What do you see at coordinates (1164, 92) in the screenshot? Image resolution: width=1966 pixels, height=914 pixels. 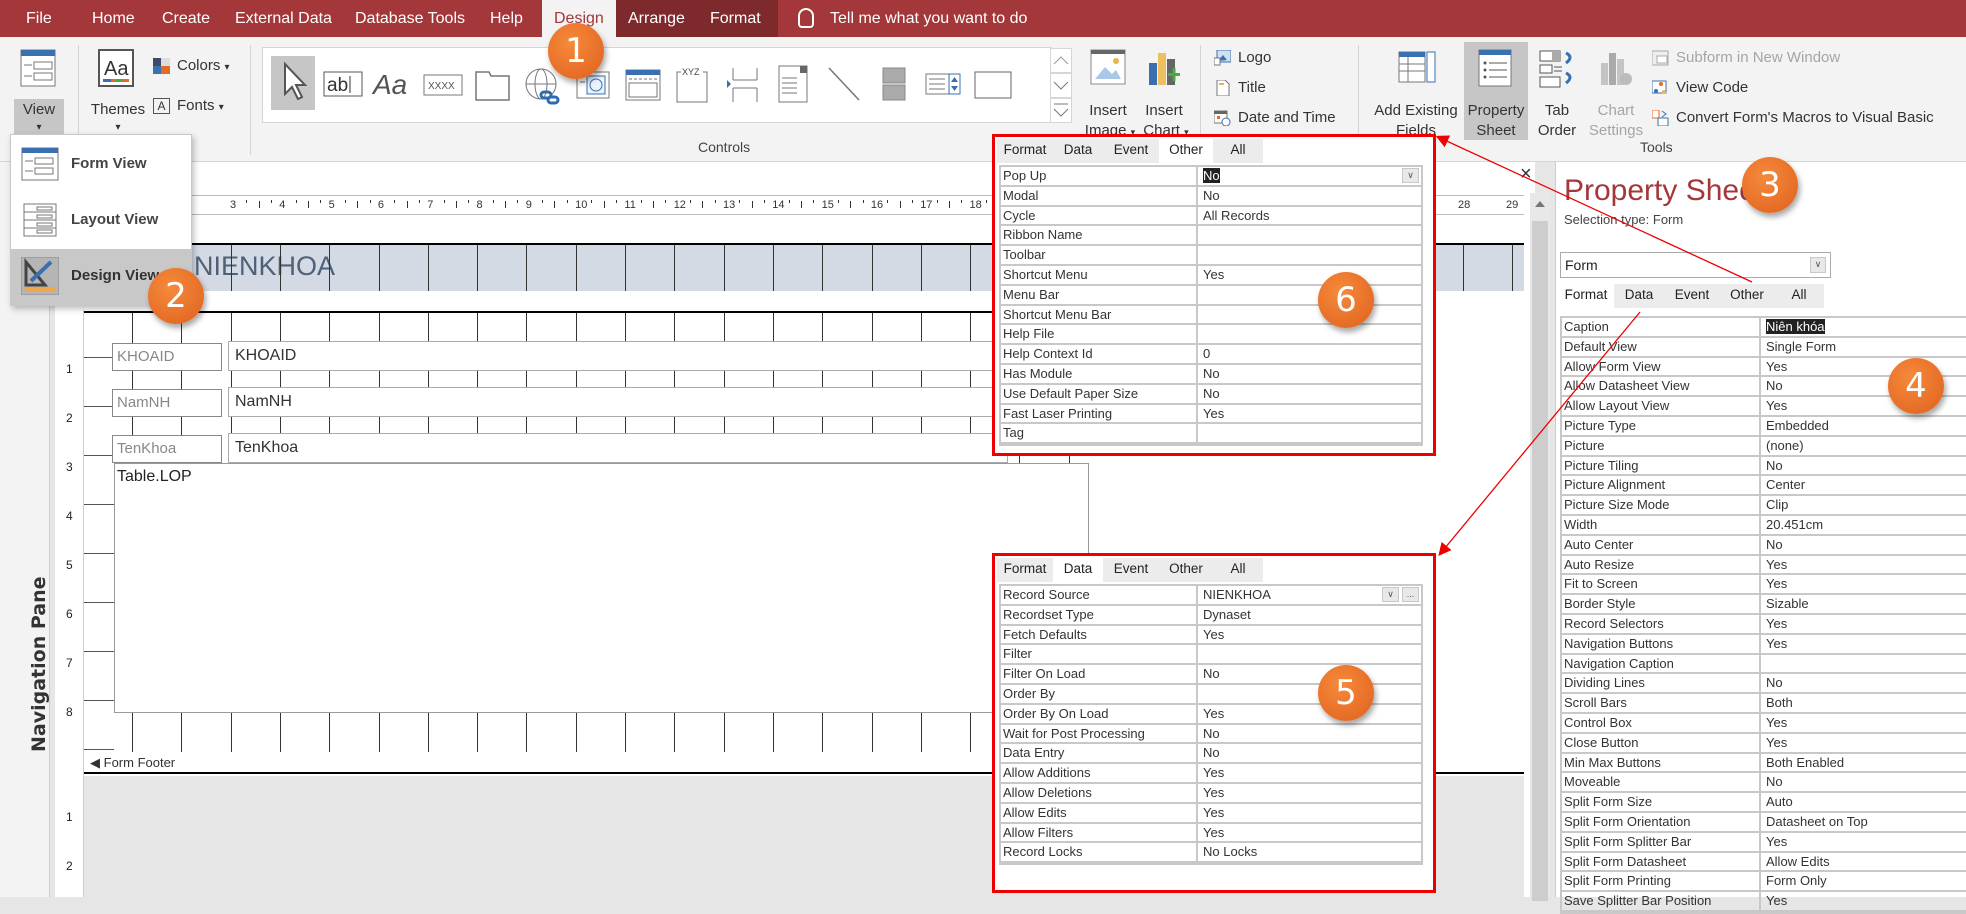 I see `insert-chart-button: Insert Chart ▾` at bounding box center [1164, 92].